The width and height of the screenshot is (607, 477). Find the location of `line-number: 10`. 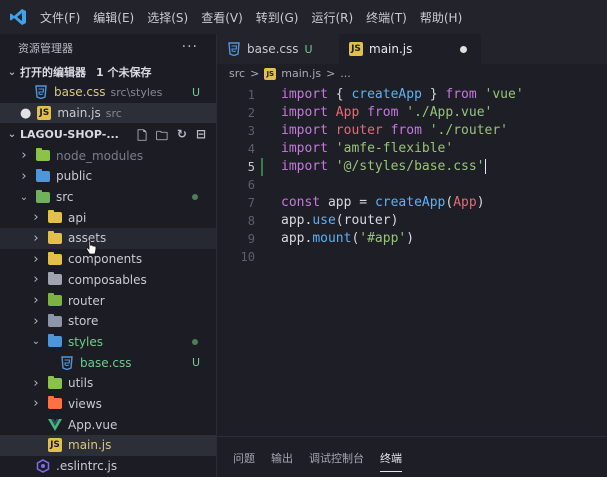

line-number: 10 is located at coordinates (247, 257).